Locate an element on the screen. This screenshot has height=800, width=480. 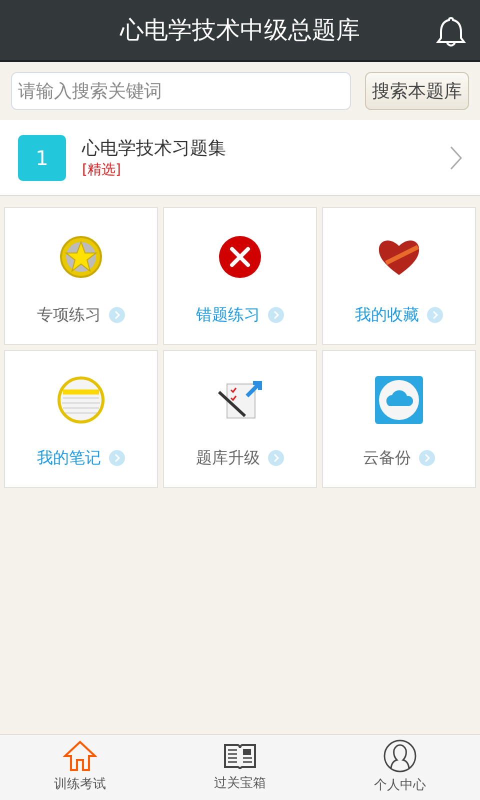
tab: 个人中心 is located at coordinates (400, 767).